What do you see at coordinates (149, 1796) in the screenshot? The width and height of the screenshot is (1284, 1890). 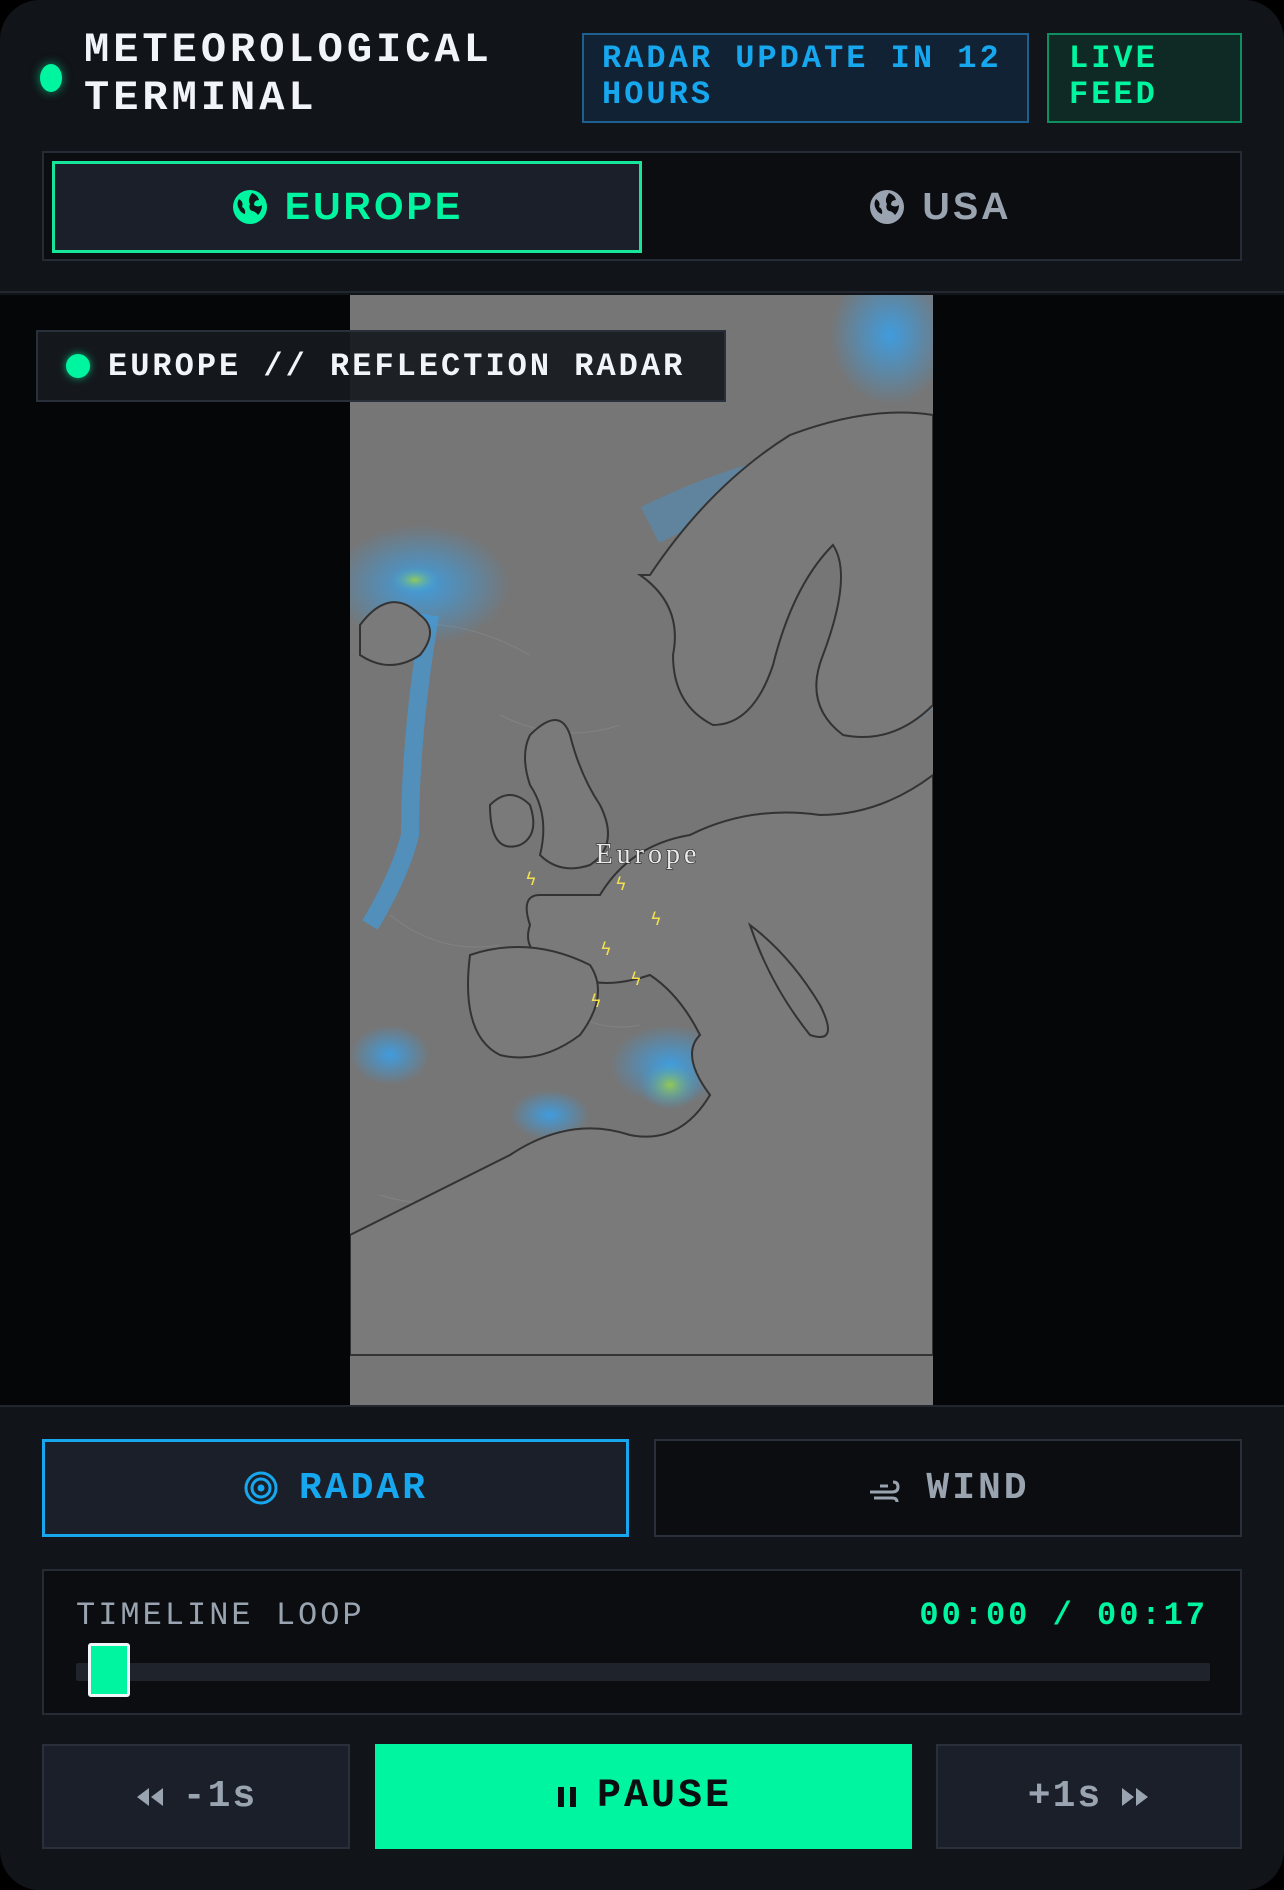 I see `rewind-icon` at bounding box center [149, 1796].